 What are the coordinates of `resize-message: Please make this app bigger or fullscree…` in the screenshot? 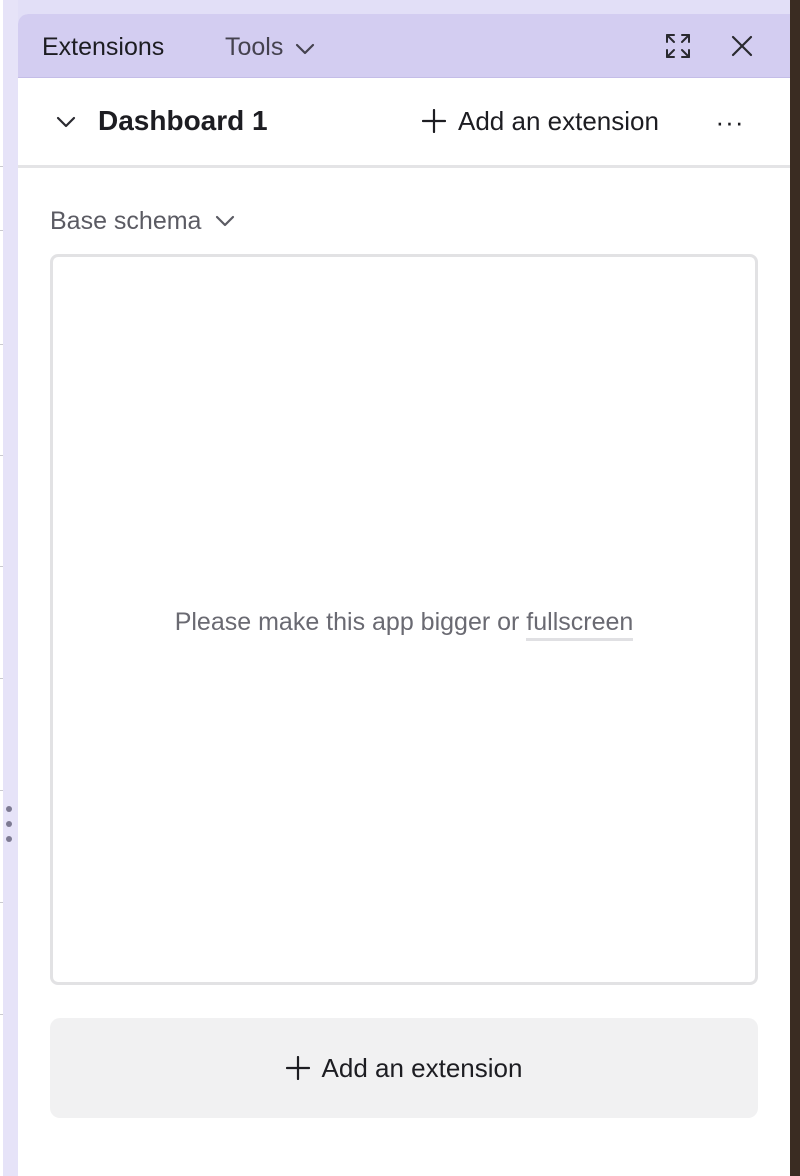 It's located at (404, 624).